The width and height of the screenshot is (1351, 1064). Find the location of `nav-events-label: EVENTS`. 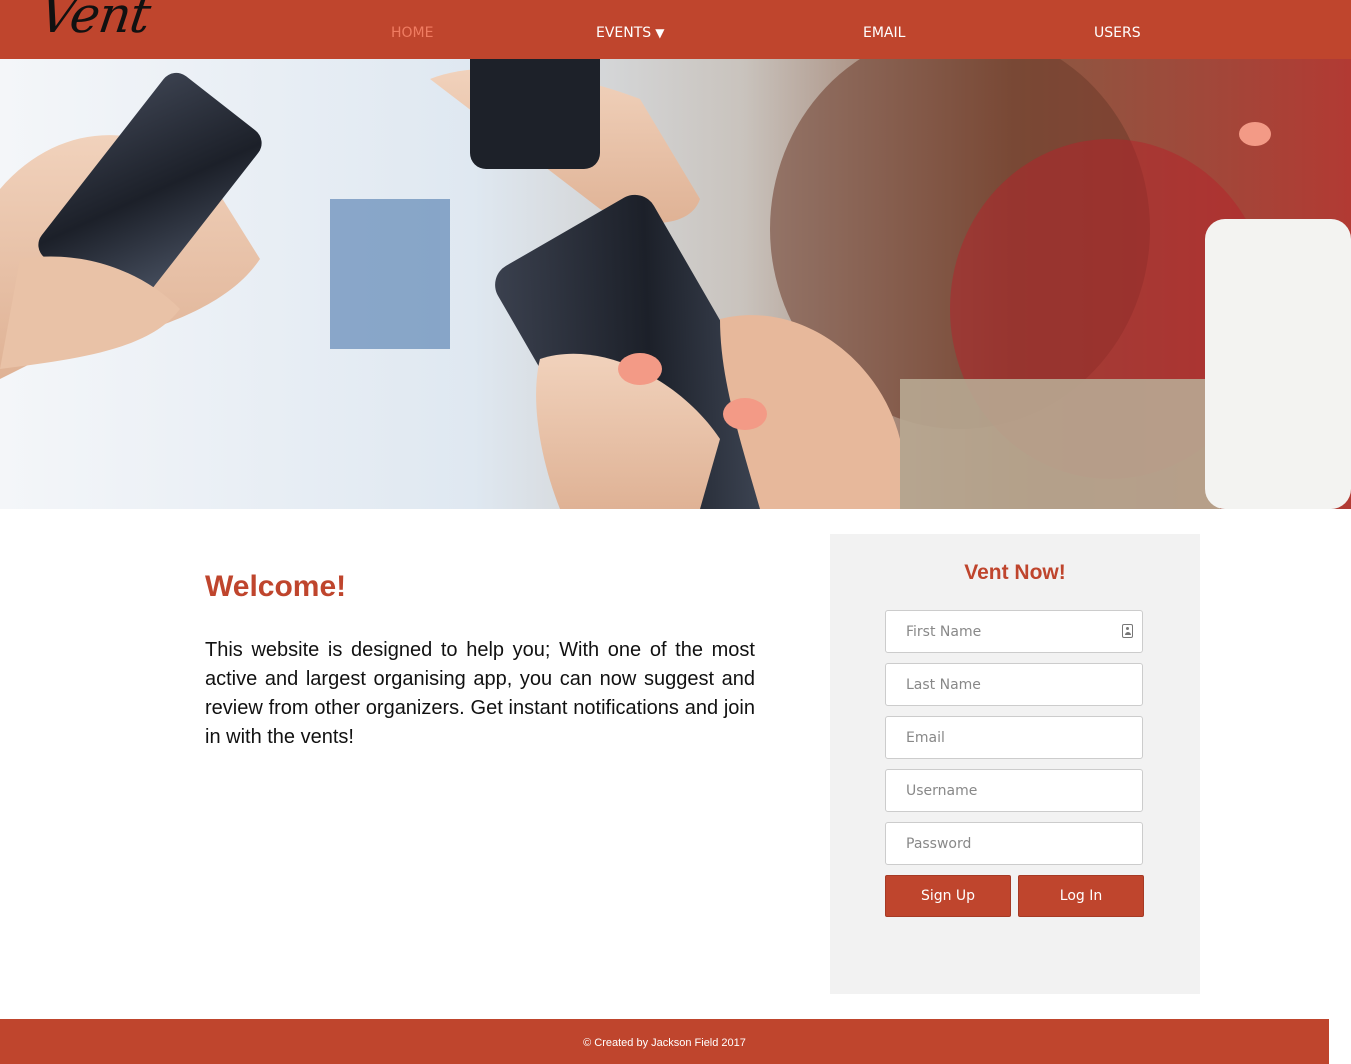

nav-events-label: EVENTS is located at coordinates (624, 33).